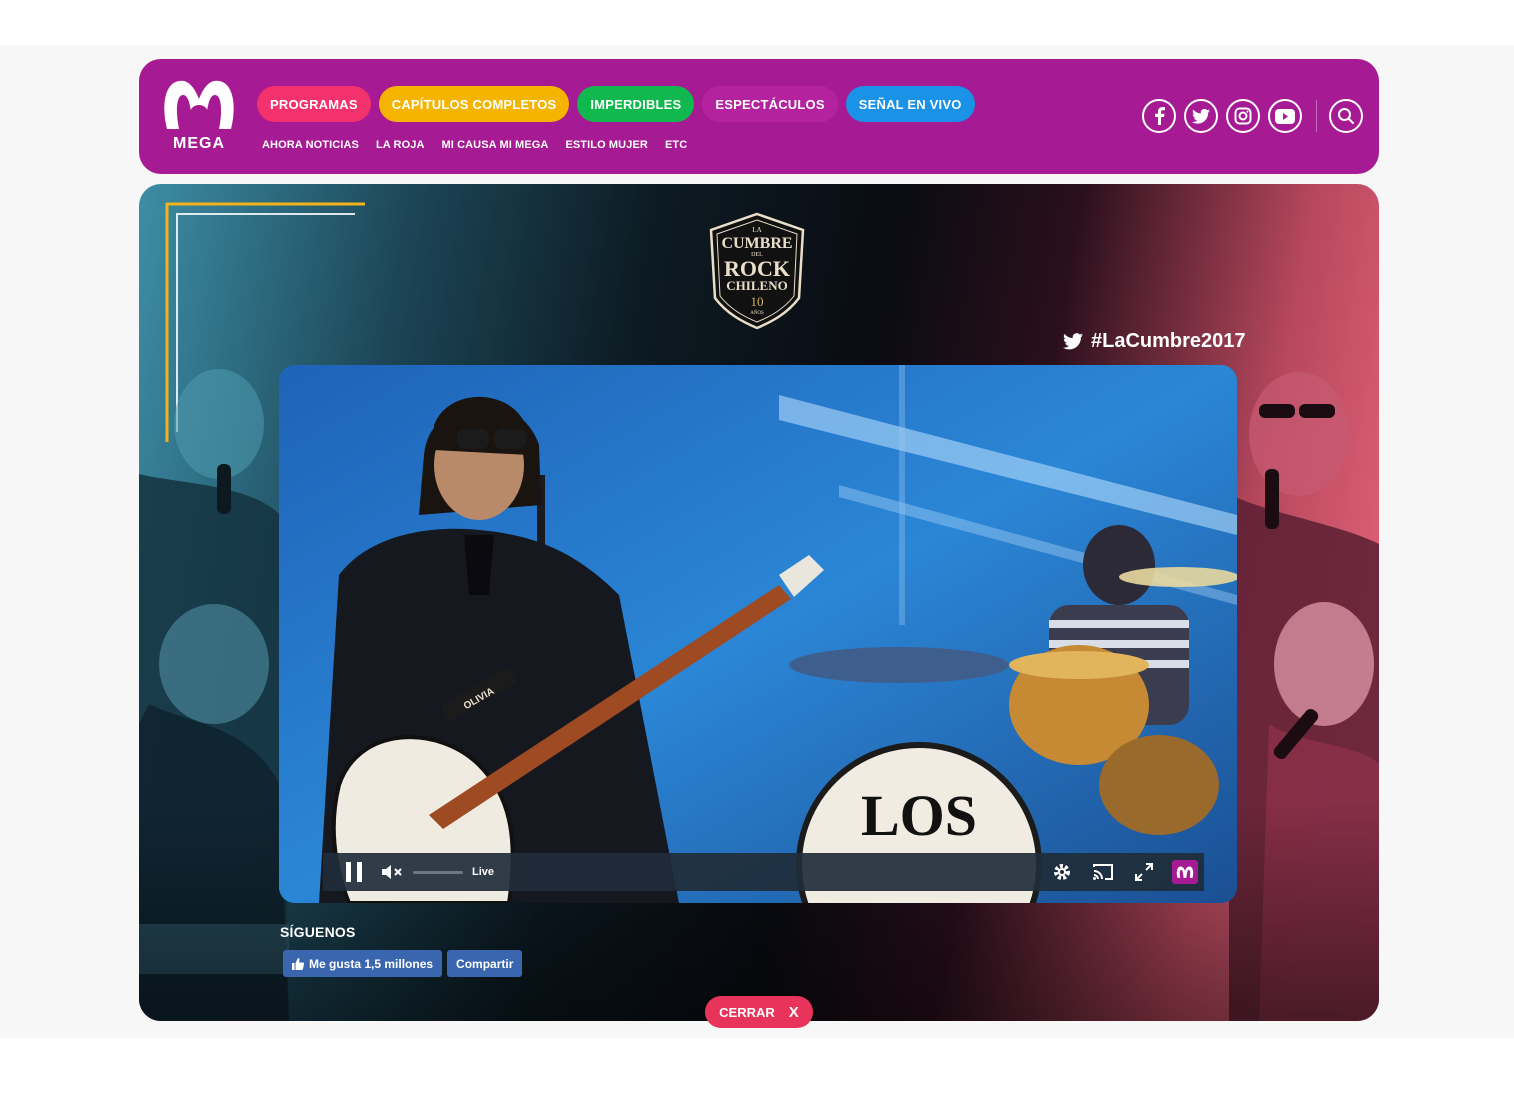 The height and width of the screenshot is (1098, 1514). Describe the element at coordinates (1285, 116) in the screenshot. I see `youtube-icon` at that location.